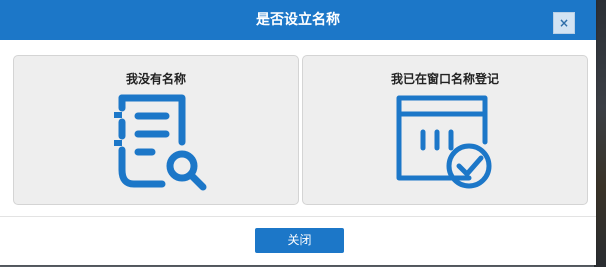  I want to click on document-search-icon, so click(160, 142).